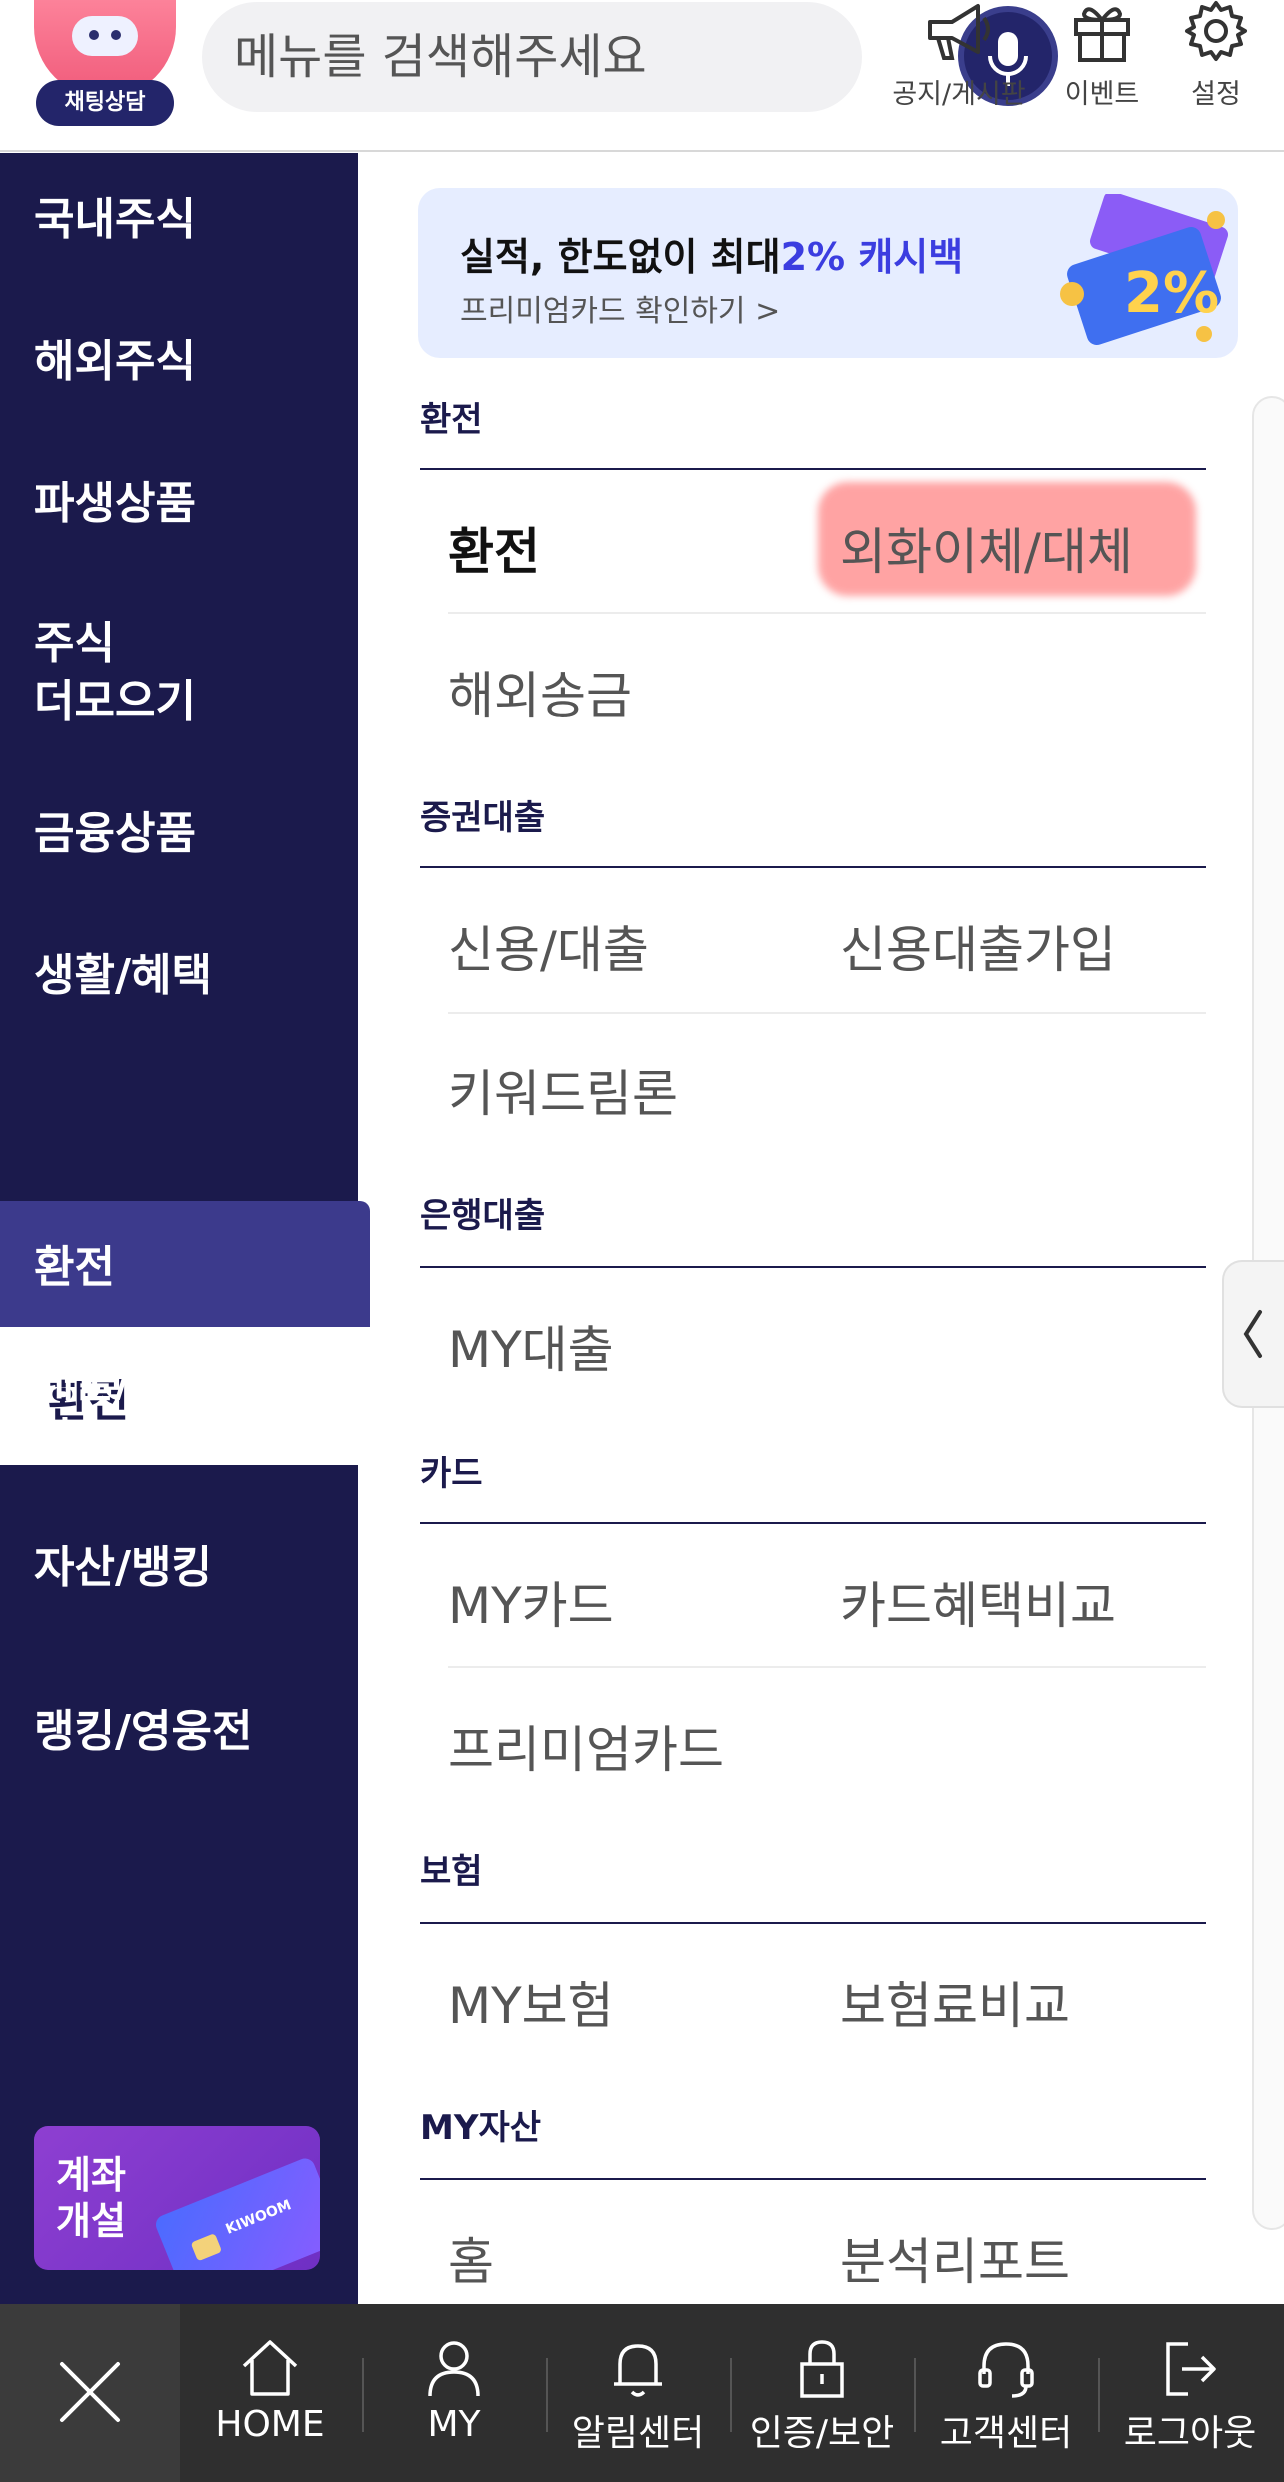  Describe the element at coordinates (115, 220) in the screenshot. I see `sidebar-item-domestic-stock: 국내주식` at that location.